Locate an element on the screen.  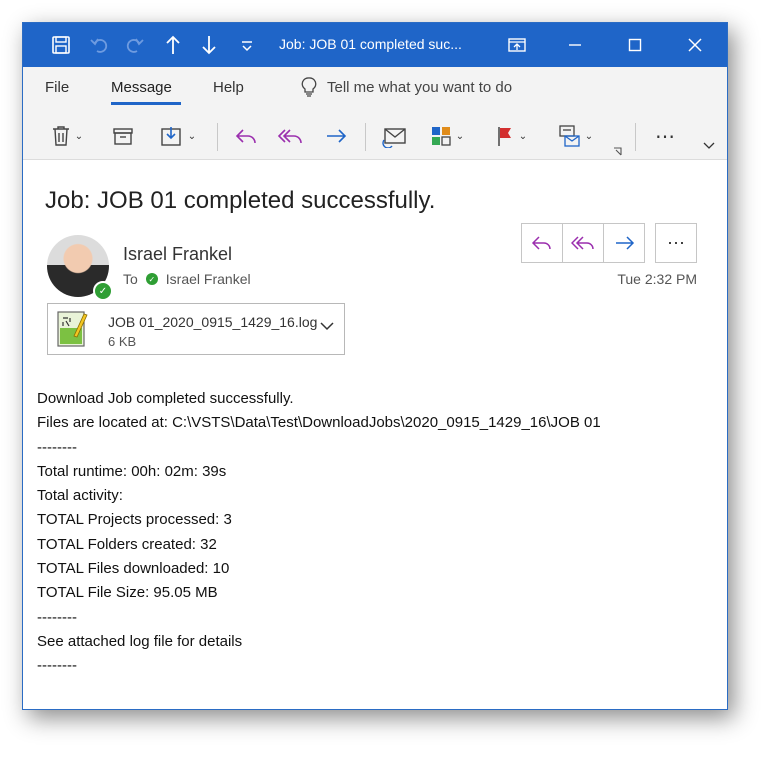
body-line: Total activity: is located at coordinates (80, 496).